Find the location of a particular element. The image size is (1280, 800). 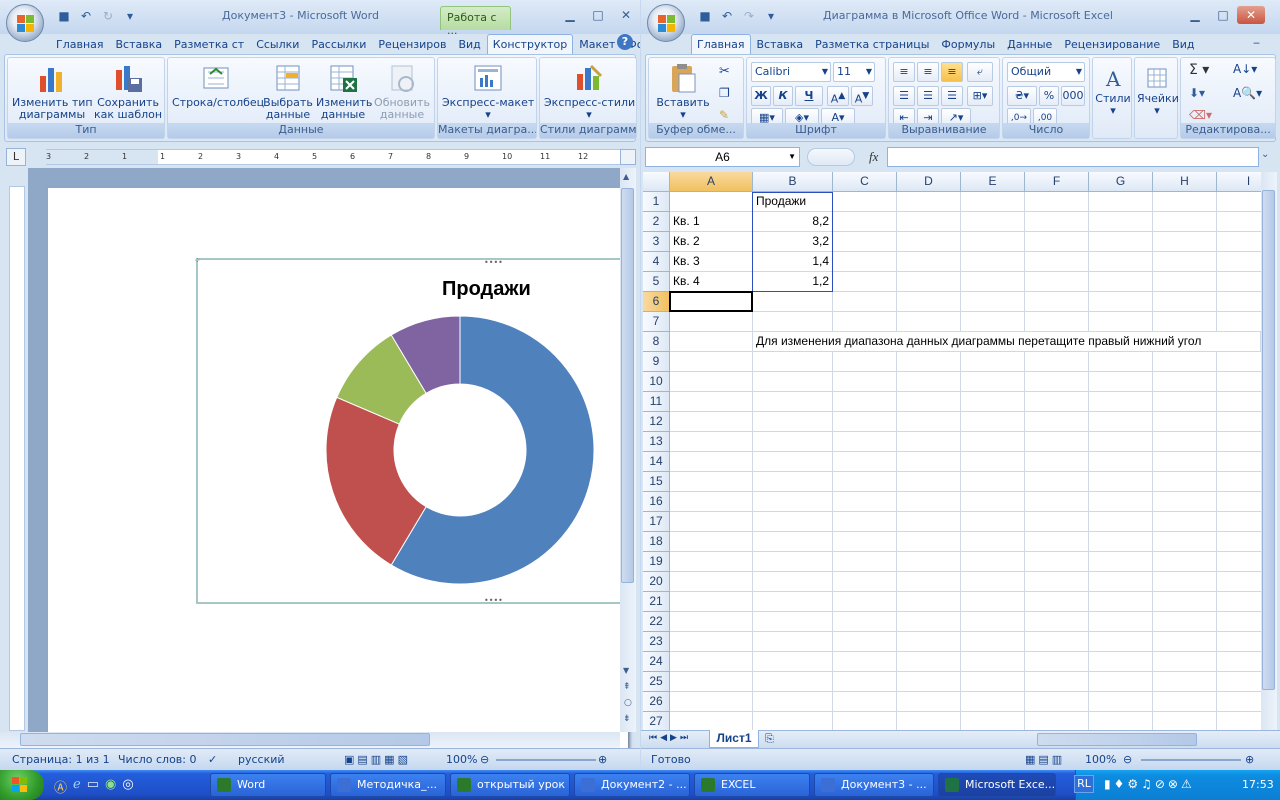

resize-handle-bottom: •••• is located at coordinates (493, 600).